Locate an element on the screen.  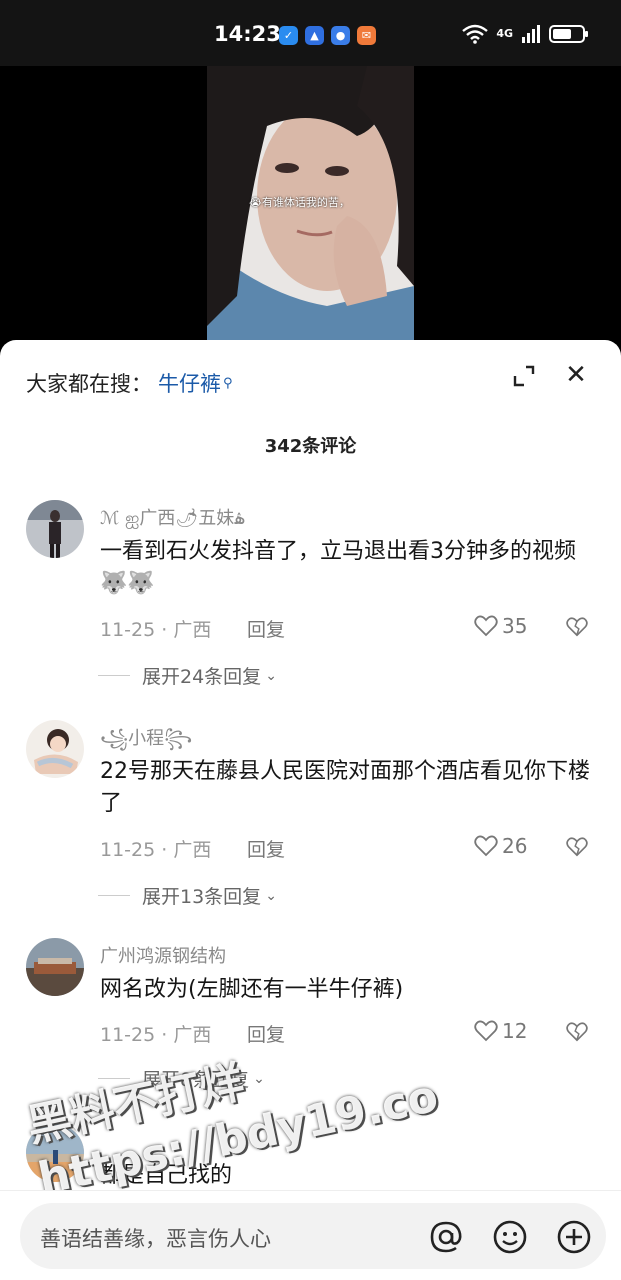
shield-app-icon: ✓ is located at coordinates (288, 35).